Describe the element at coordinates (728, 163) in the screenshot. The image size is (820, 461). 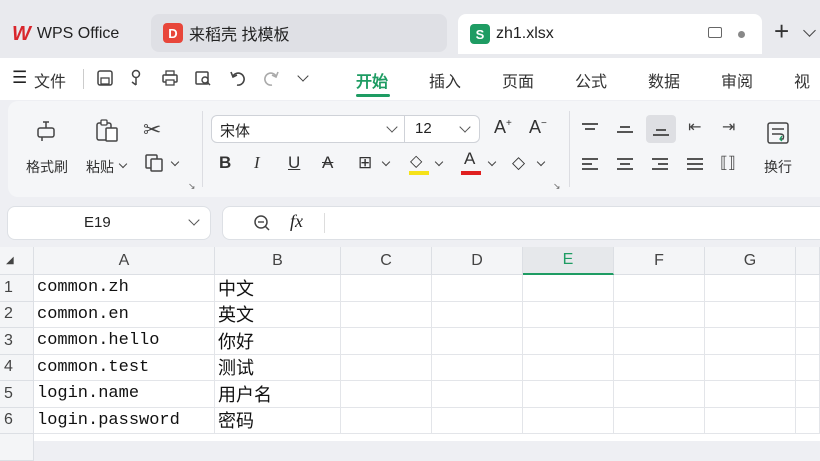
I see `distribute-icon: ⟦⟧` at that location.